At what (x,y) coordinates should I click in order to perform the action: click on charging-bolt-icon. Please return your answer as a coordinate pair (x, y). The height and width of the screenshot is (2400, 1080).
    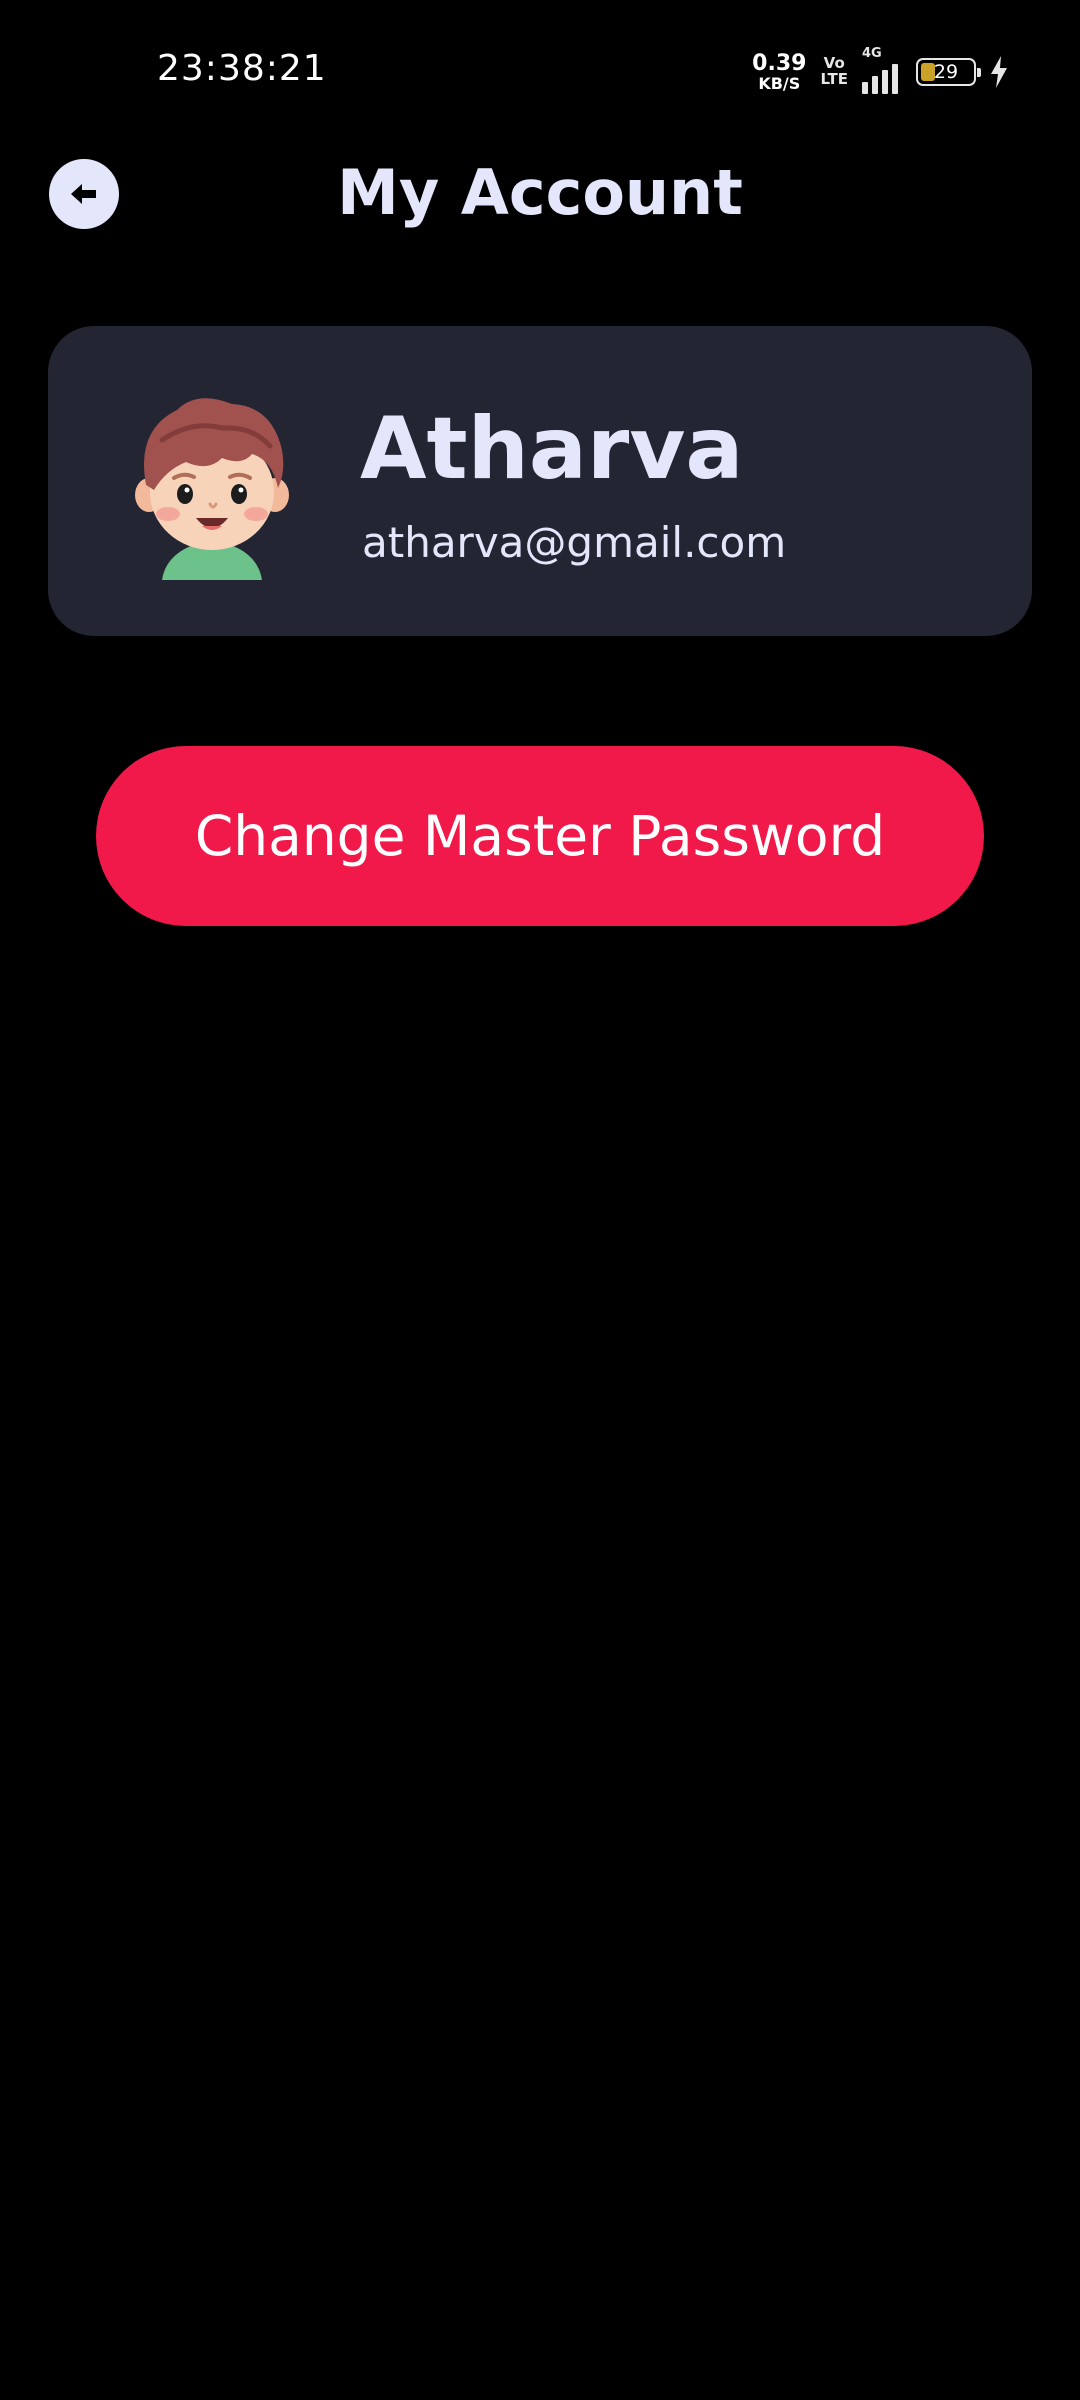
    Looking at the image, I should click on (999, 72).